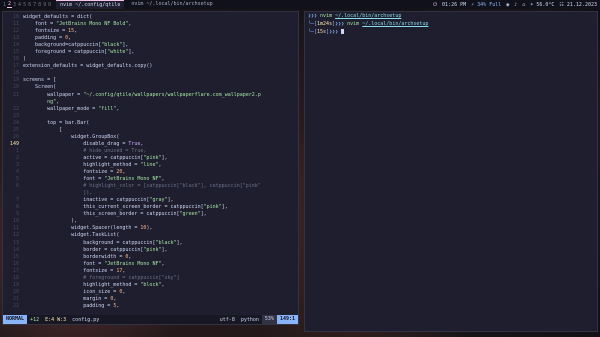 The width and height of the screenshot is (600, 337). Describe the element at coordinates (227, 319) in the screenshot. I see `encoding: utf-8` at that location.